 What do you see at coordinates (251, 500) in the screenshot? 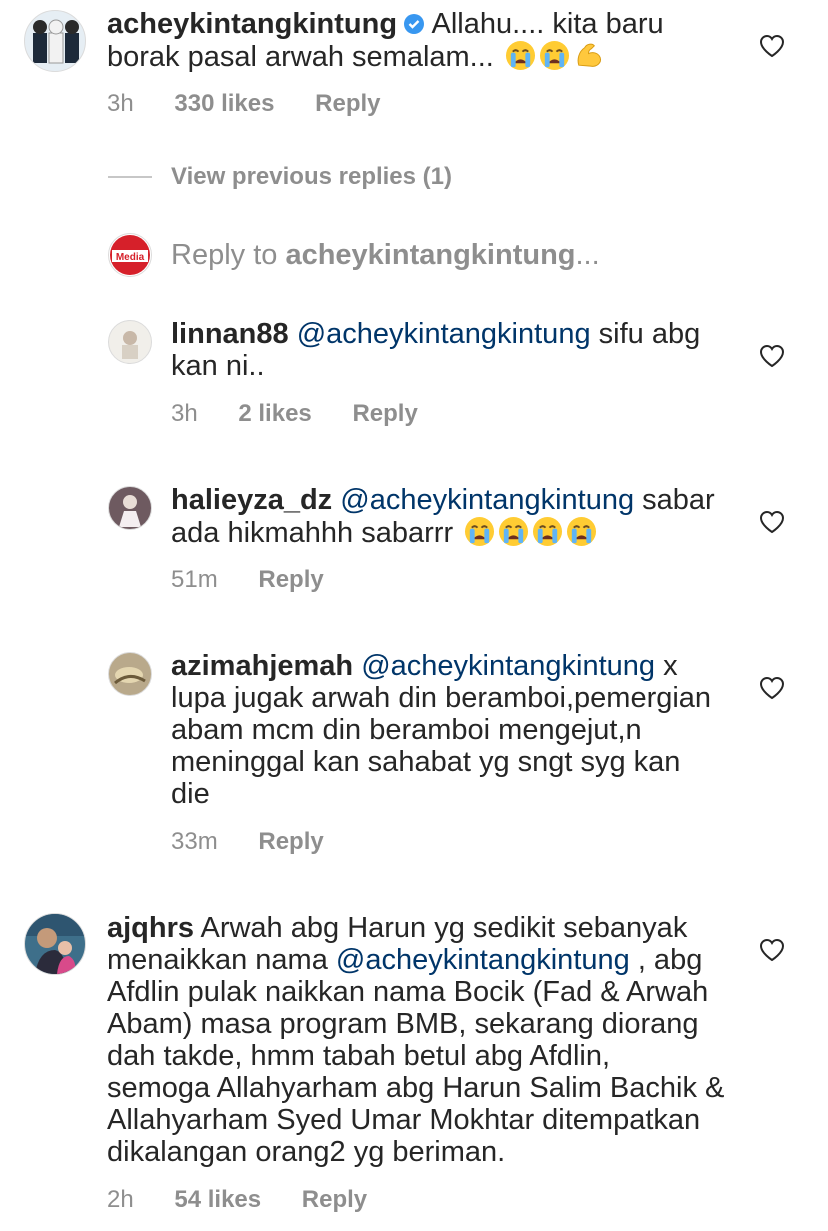
I see `username: halieyza_dz` at bounding box center [251, 500].